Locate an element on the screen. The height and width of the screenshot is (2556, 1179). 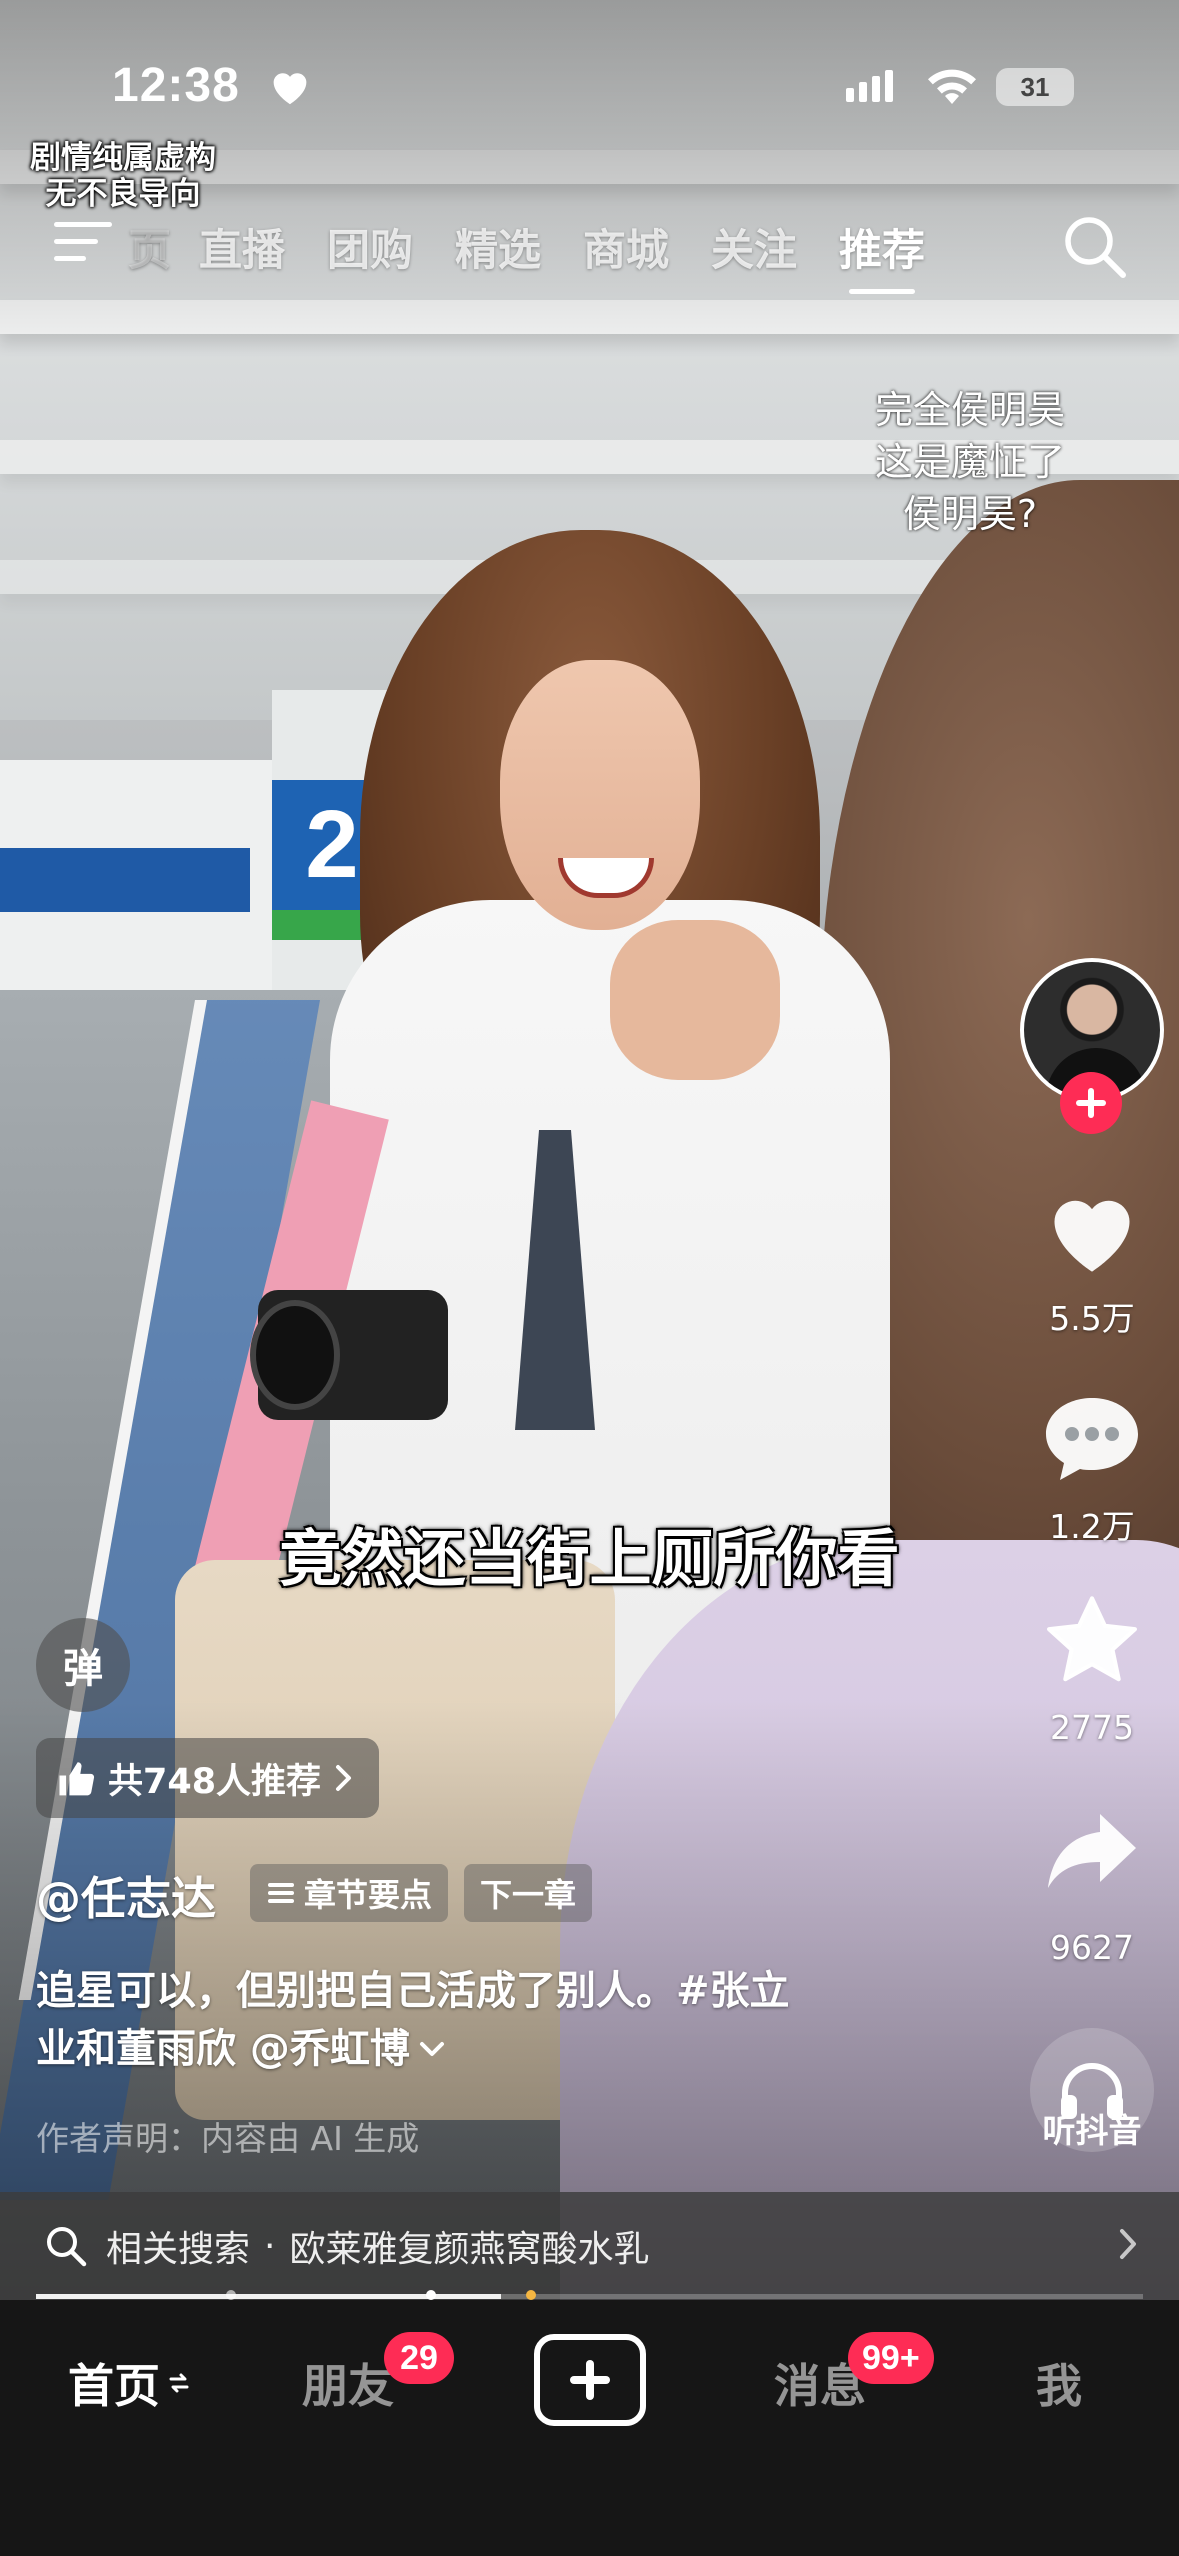
disclaimer-line: 剧情纯属虚构 is located at coordinates (123, 158).